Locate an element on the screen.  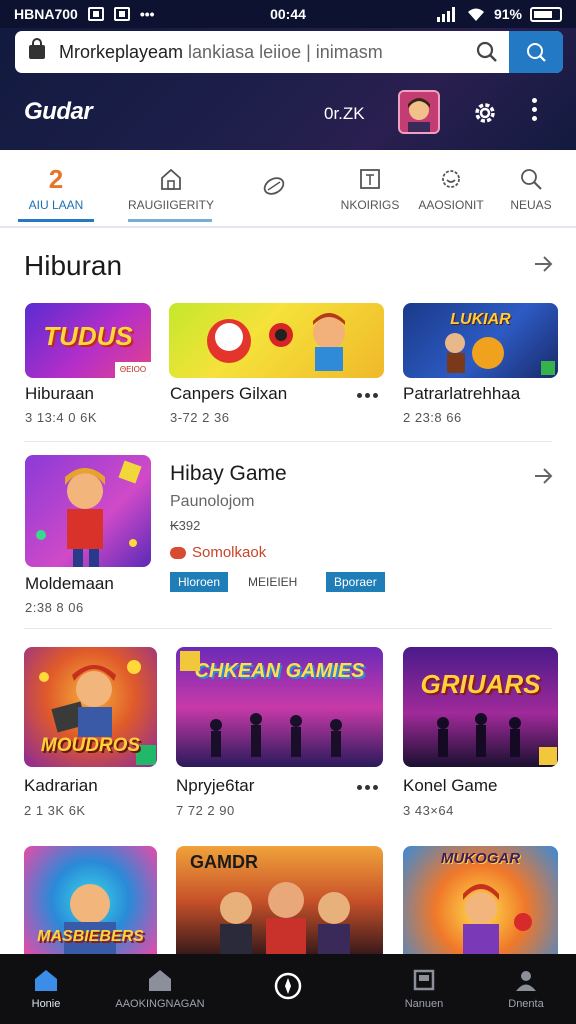
secondary-tab-indicator is located at coordinates (170, 220).